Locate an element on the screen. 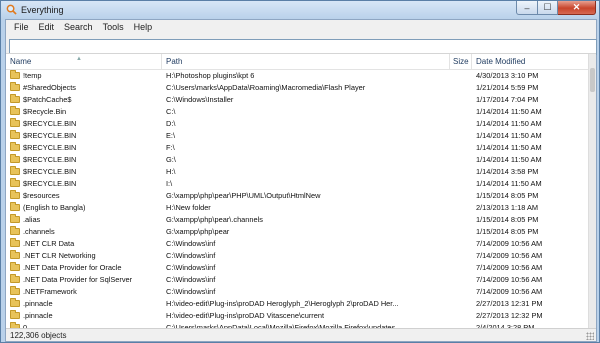 This screenshot has height=343, width=600. path-cell: C:\Windows\Installer is located at coordinates (200, 99).